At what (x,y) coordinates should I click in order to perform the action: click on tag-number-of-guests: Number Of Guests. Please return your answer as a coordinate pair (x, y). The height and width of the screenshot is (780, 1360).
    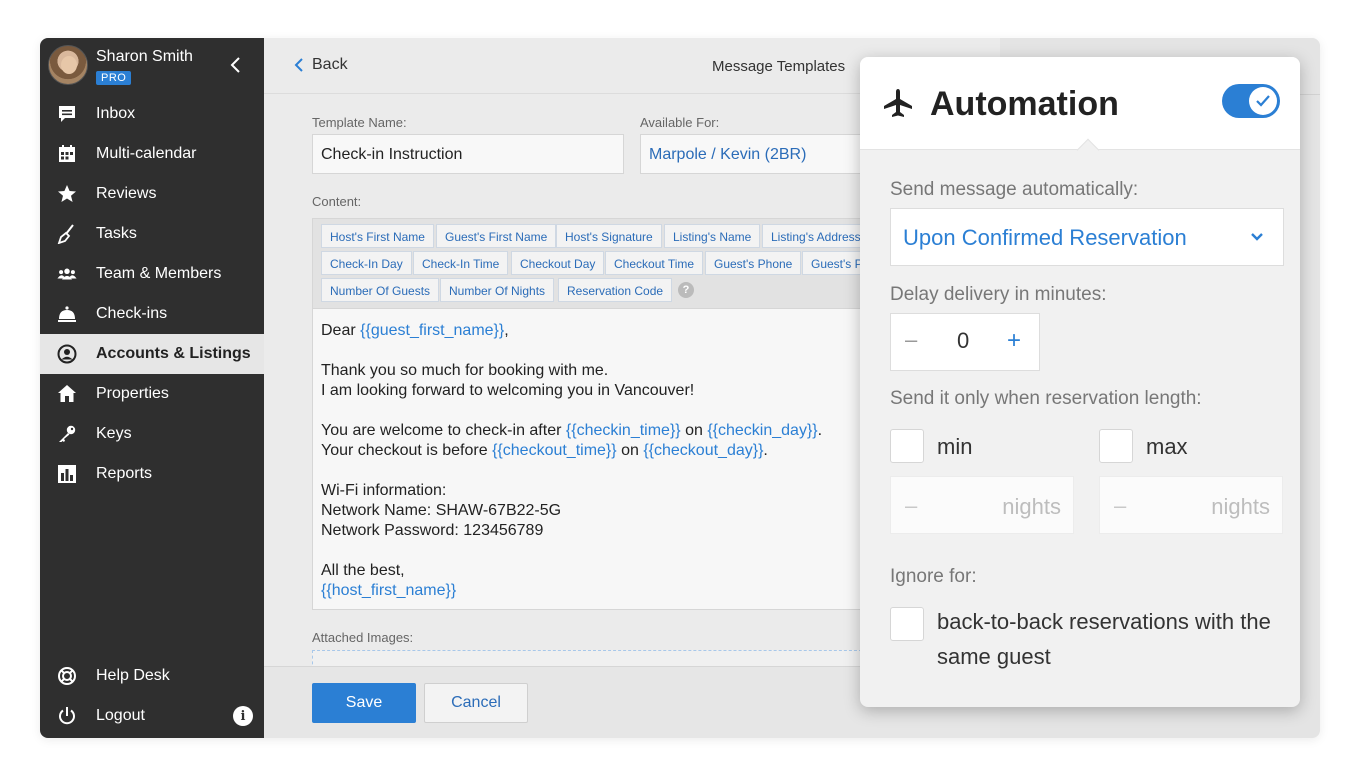
    Looking at the image, I should click on (380, 290).